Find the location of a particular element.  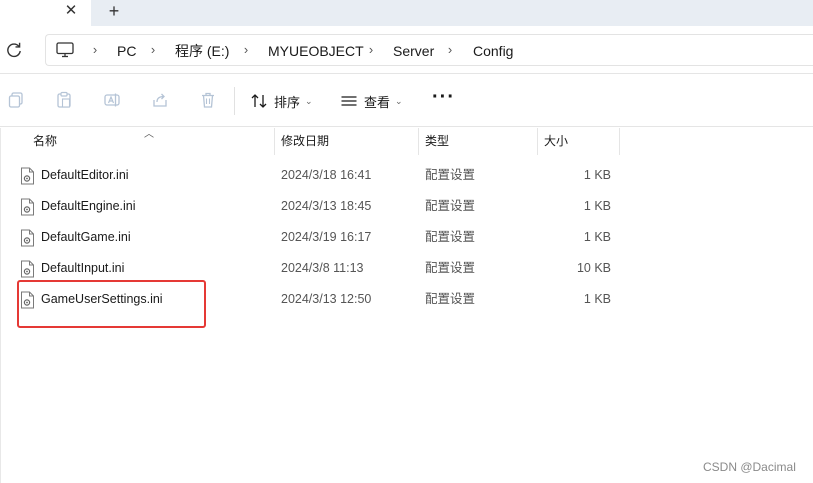

file-name: DefaultEditor.ini is located at coordinates (85, 175).